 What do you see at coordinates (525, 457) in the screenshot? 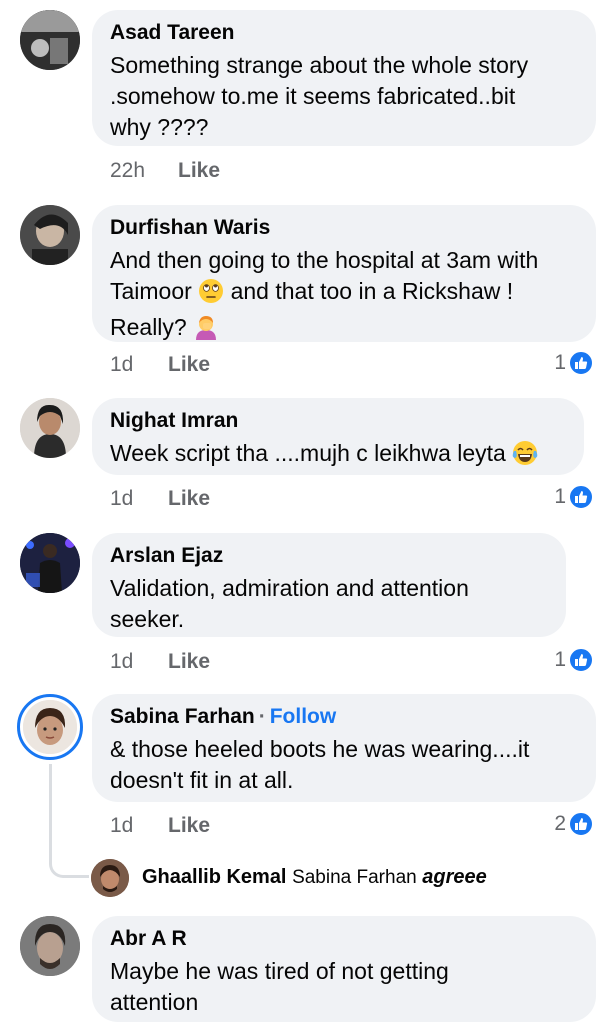
I see `tears-of-joy-emoji-icon` at bounding box center [525, 457].